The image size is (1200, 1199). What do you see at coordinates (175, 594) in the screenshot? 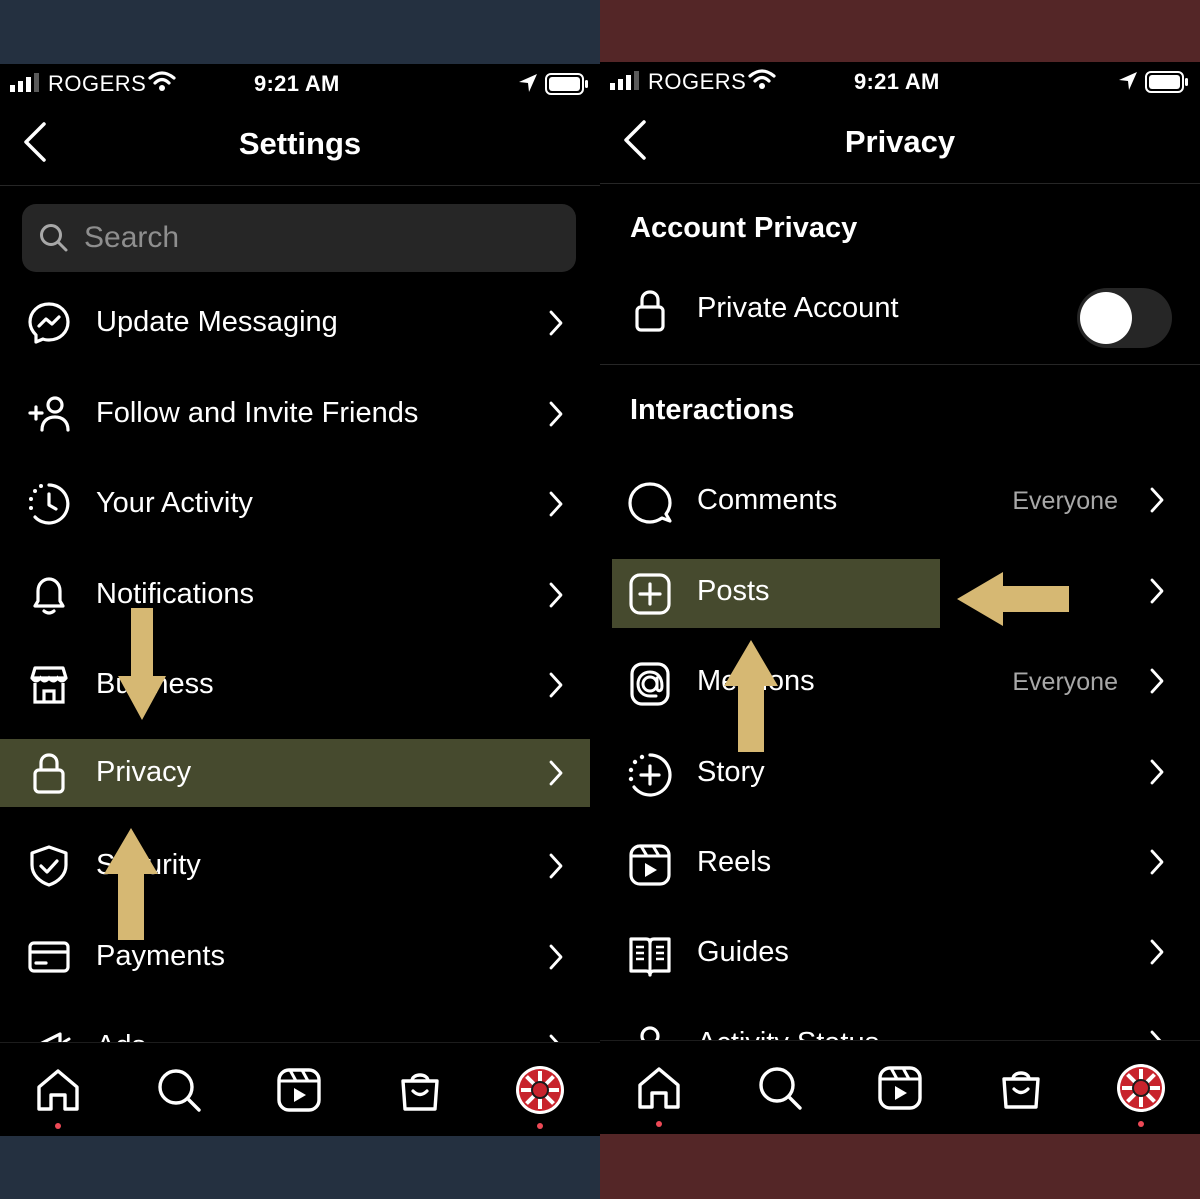
I see `settings-item-label: Notifications` at bounding box center [175, 594].